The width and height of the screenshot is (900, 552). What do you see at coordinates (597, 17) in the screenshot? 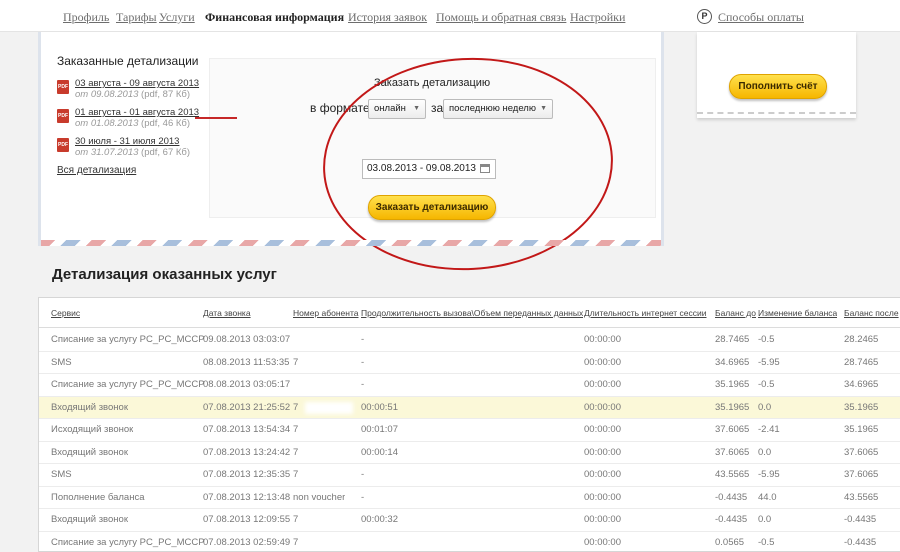
I see `nav-settings: Настройки` at bounding box center [597, 17].